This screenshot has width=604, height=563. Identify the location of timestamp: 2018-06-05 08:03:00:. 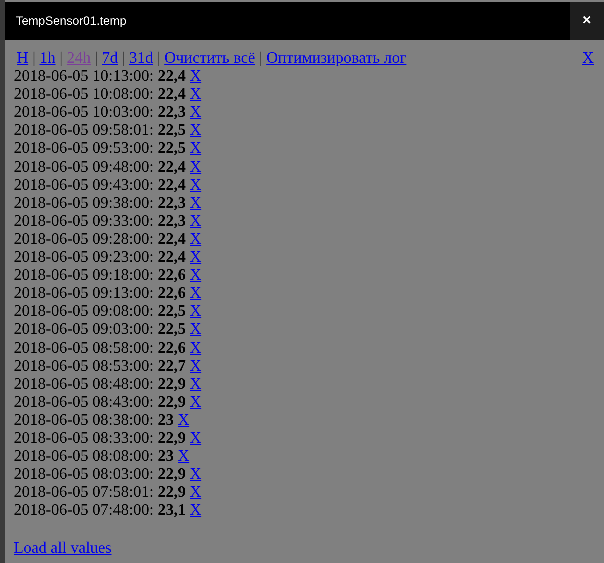
(84, 475).